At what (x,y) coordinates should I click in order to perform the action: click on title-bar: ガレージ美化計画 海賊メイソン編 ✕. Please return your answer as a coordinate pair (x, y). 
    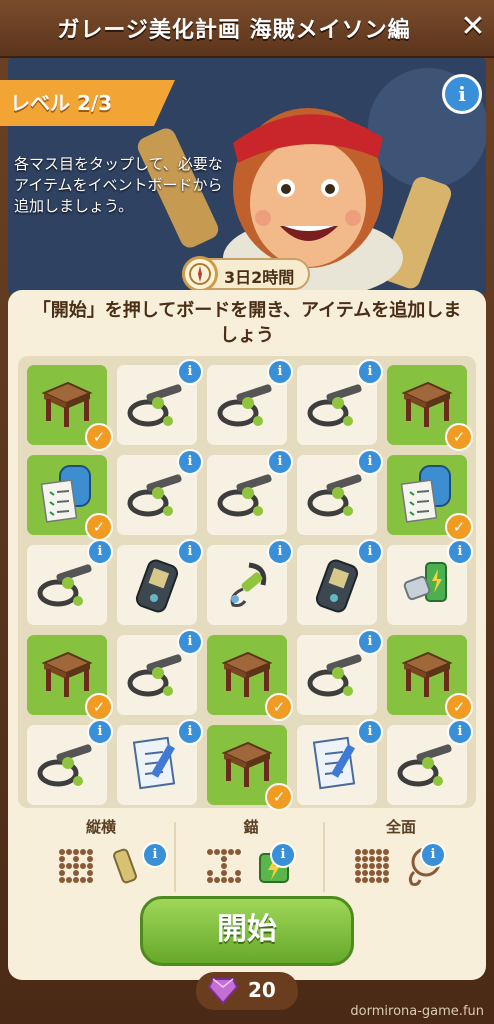
    Looking at the image, I should click on (247, 29).